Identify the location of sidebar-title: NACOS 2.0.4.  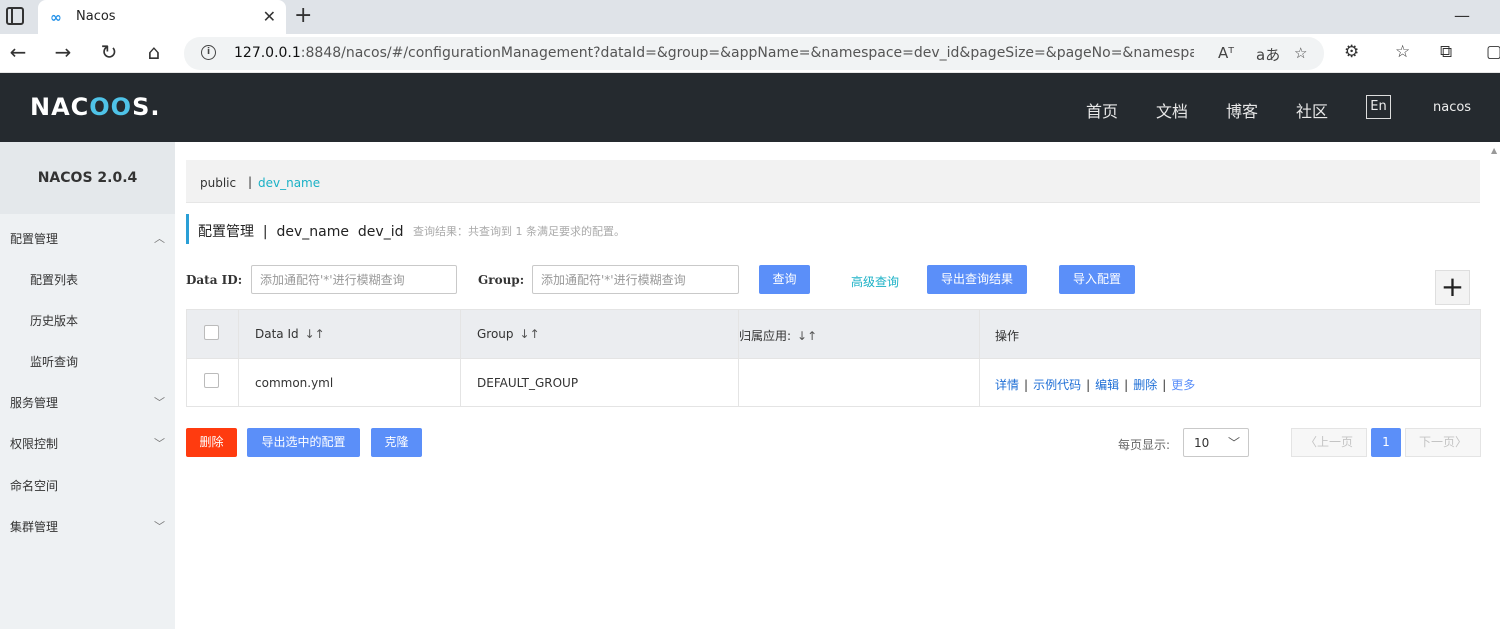
(87, 178).